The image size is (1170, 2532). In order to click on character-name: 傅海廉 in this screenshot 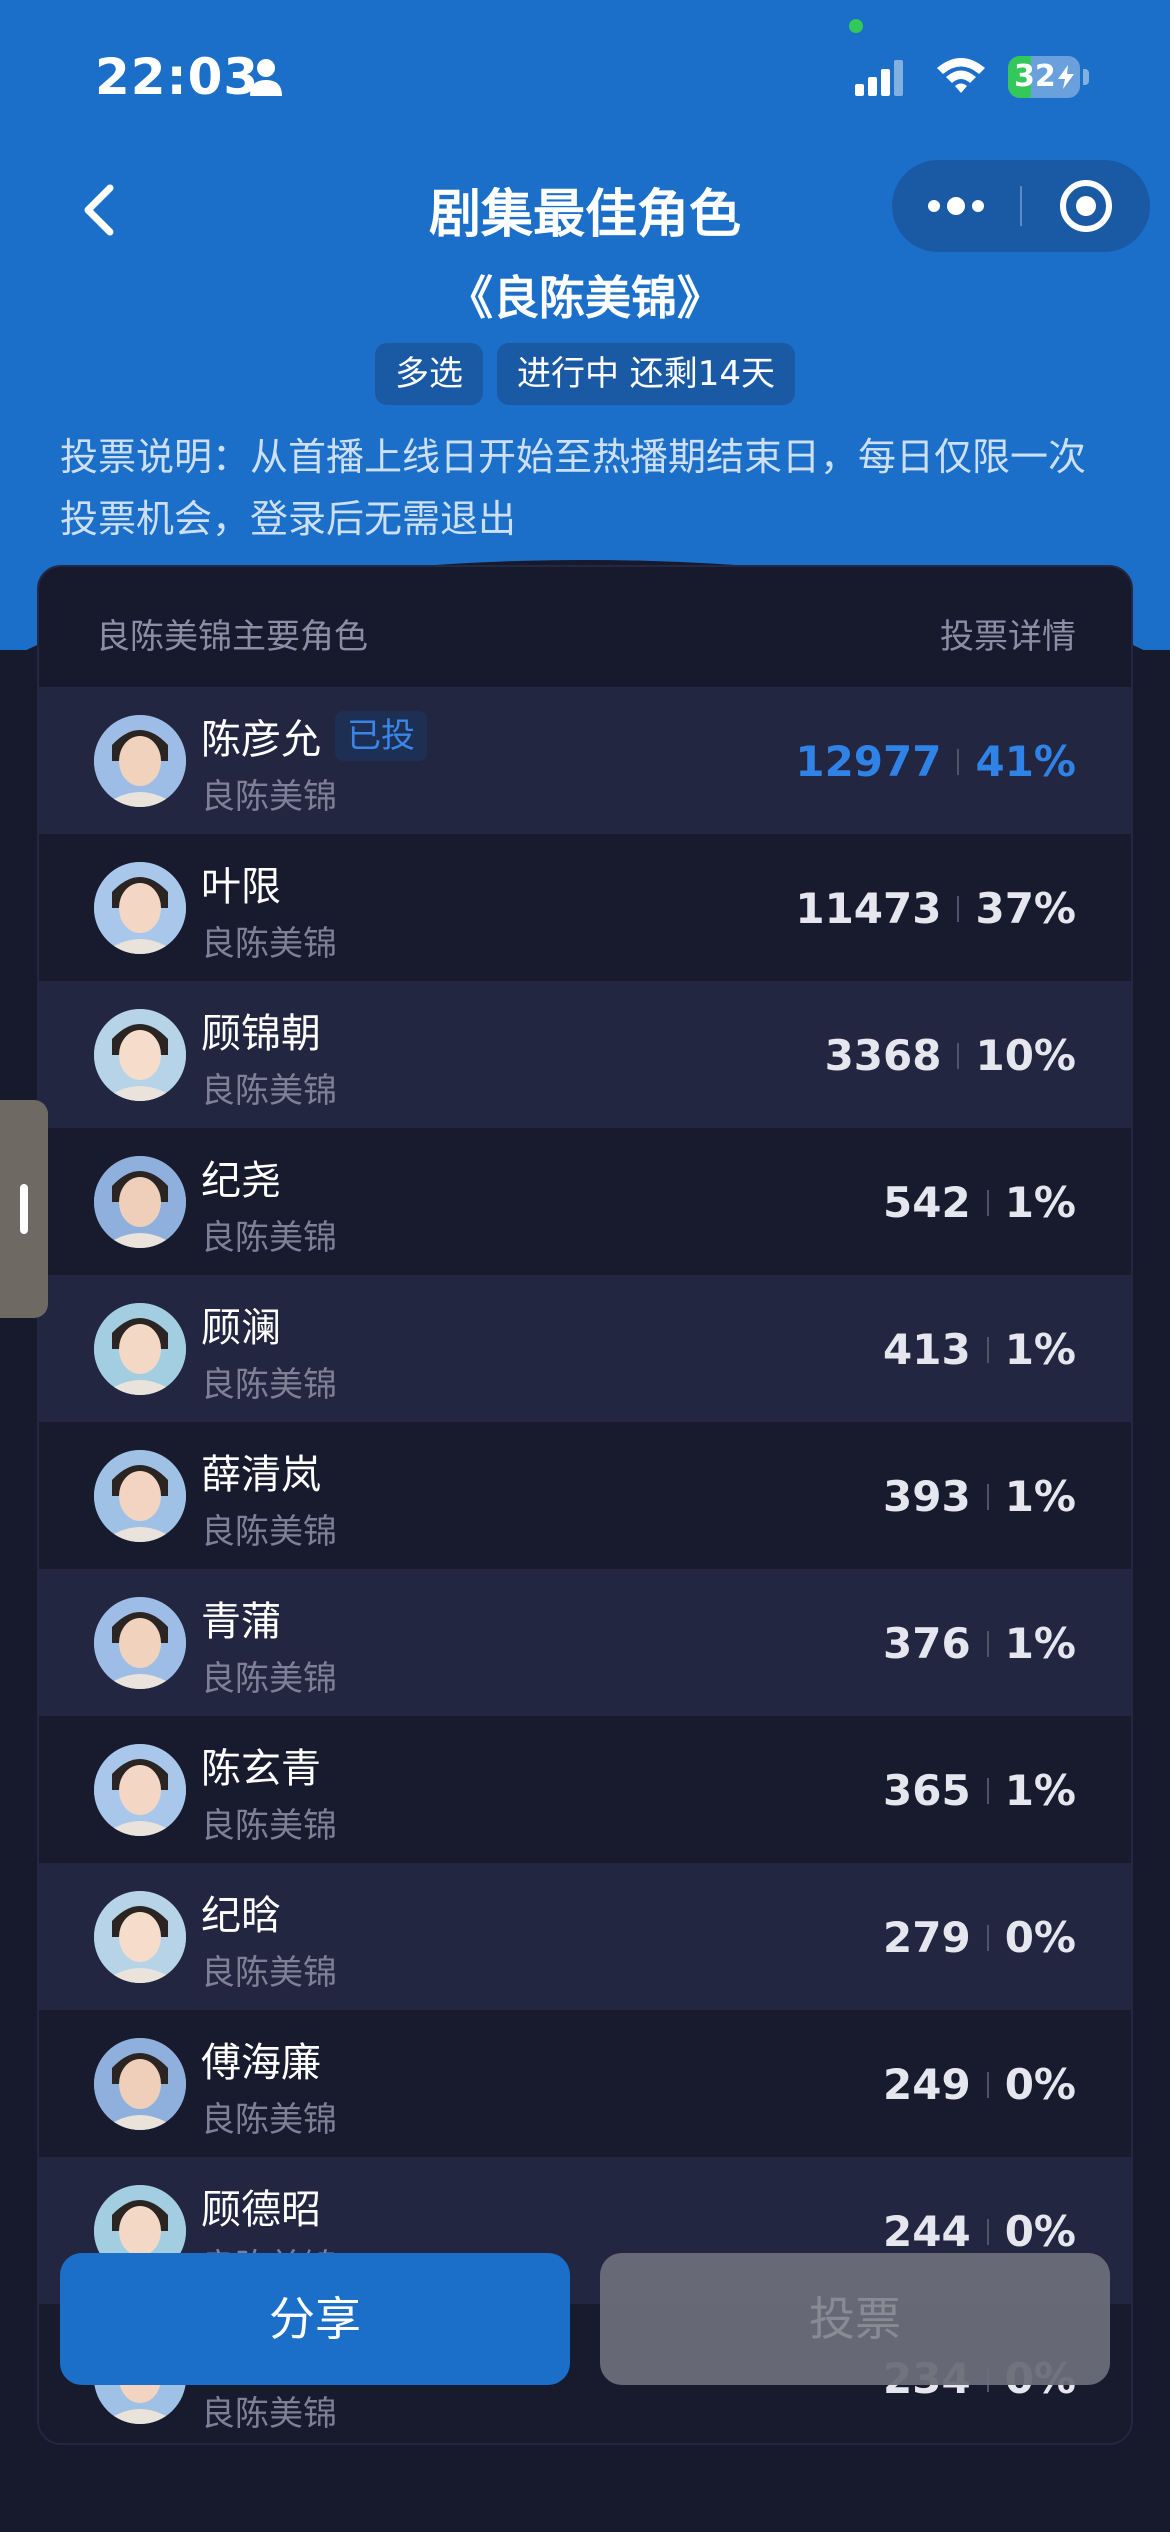, I will do `click(261, 2063)`.